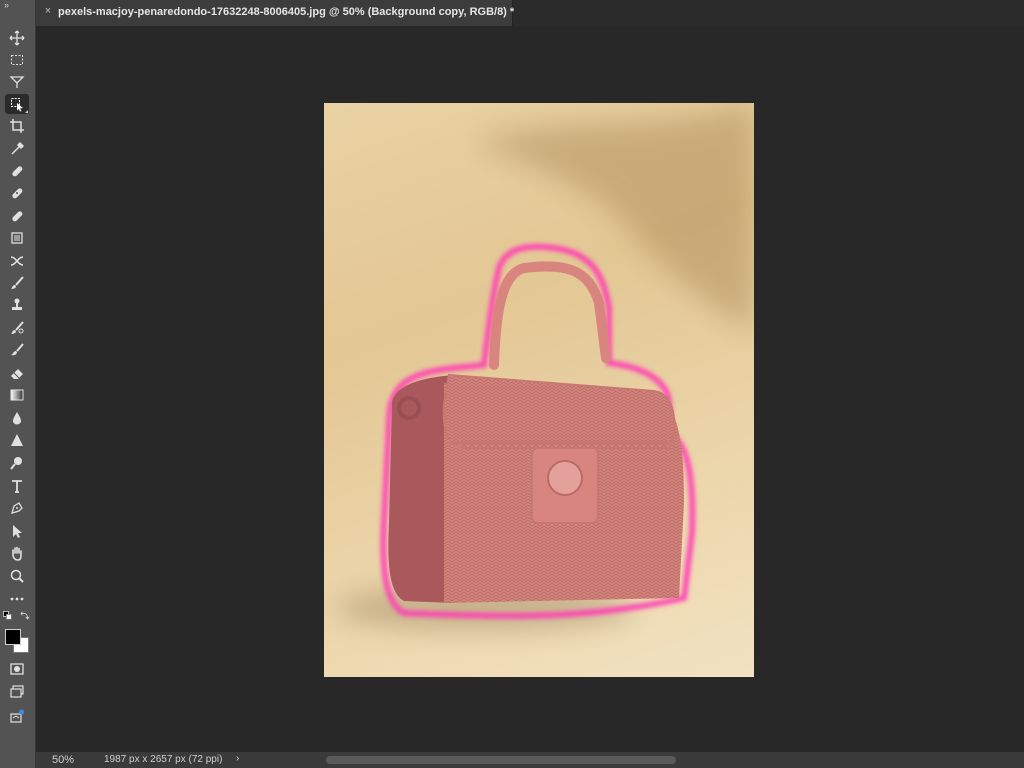 The height and width of the screenshot is (768, 1024). I want to click on marquee-tool-icon, so click(17, 60).